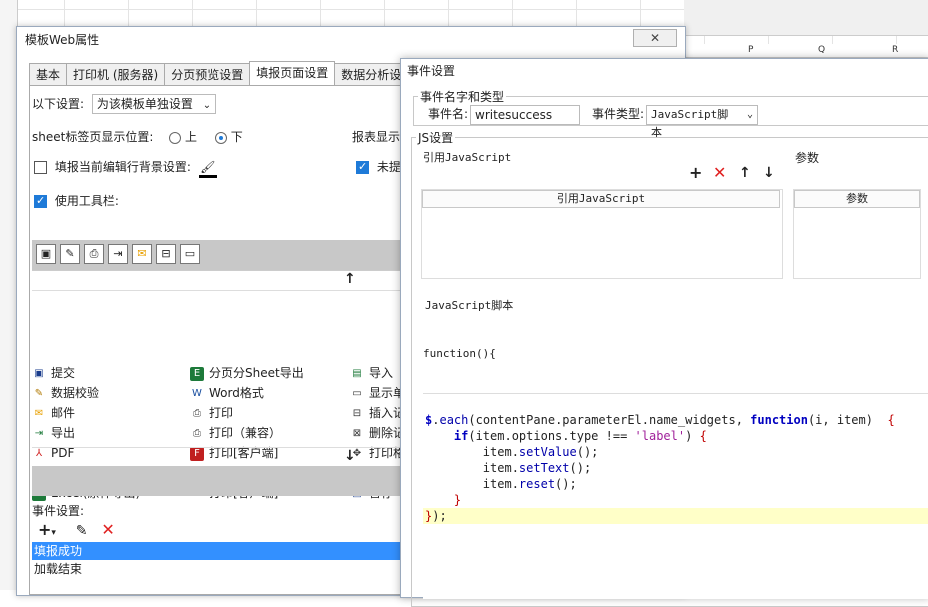 This screenshot has height=607, width=928. Describe the element at coordinates (508, 468) in the screenshot. I see `code-line-4: item.setText();` at that location.